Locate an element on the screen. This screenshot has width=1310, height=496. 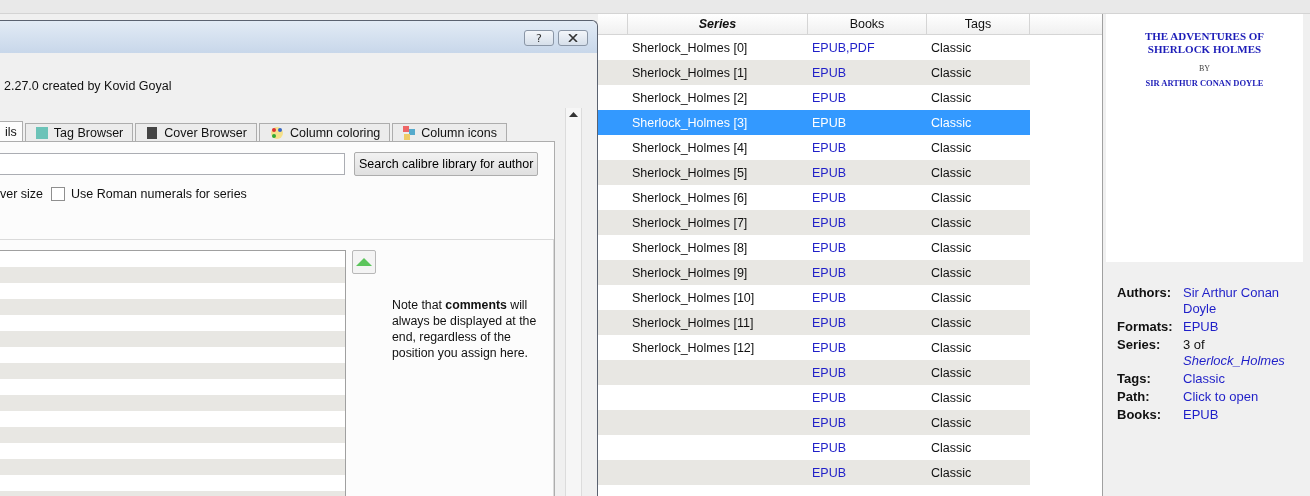
table-row: Sherlock_Holmes [9] EPUB Classic is located at coordinates (814, 272).